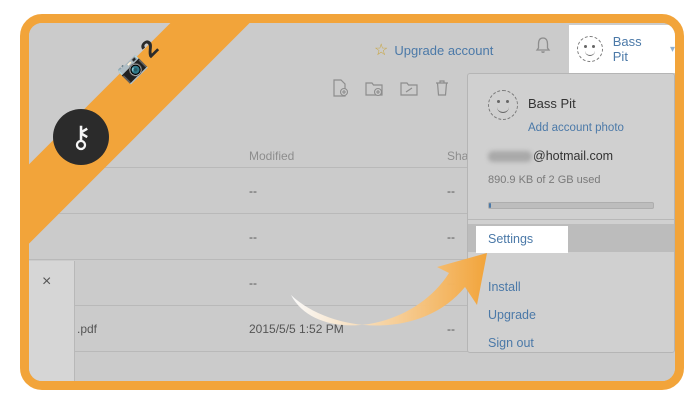 The image size is (700, 407). What do you see at coordinates (504, 287) in the screenshot?
I see `install-menu-item: Install` at bounding box center [504, 287].